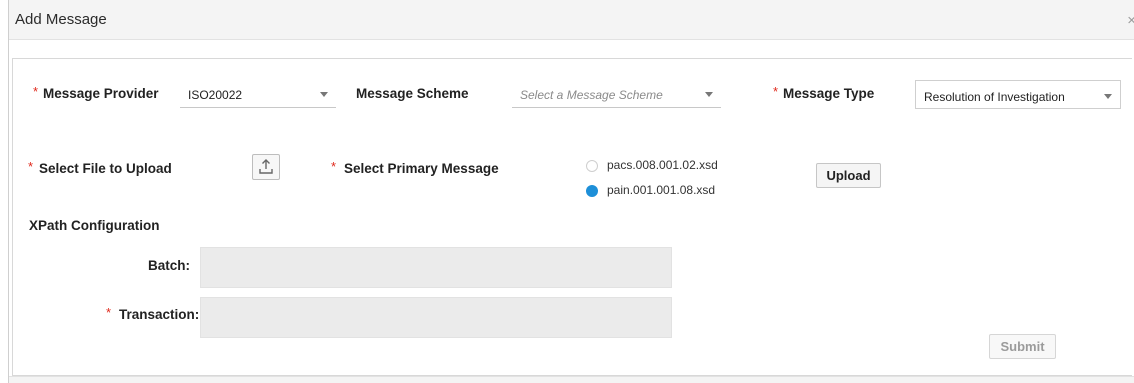 This screenshot has height=383, width=1134. What do you see at coordinates (829, 93) in the screenshot?
I see `message-type-label: Message Type` at bounding box center [829, 93].